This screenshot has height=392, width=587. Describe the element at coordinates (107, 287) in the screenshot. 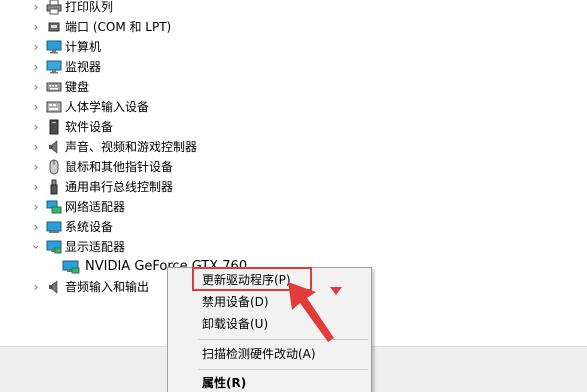

I see `tree-item-label: 音频输入和输出` at that location.